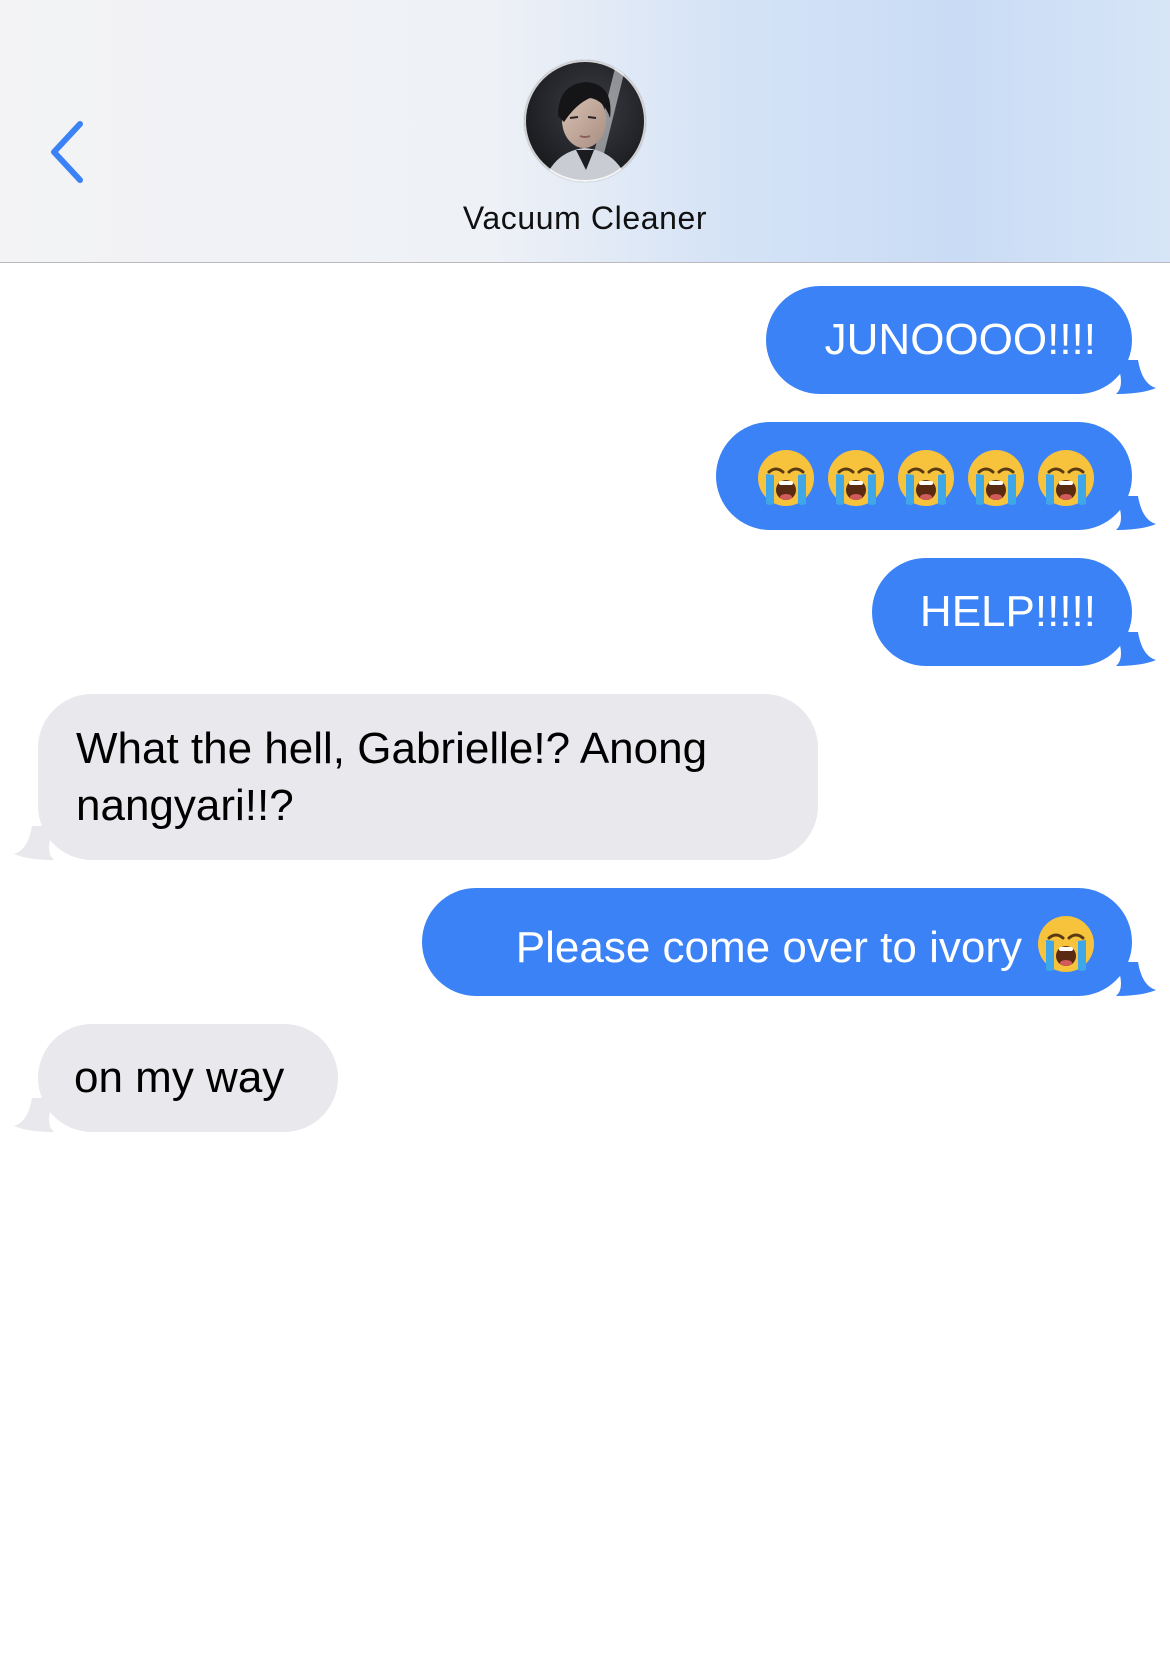  I want to click on sent-message-bubble: JUNOOOO!!!!, so click(961, 340).